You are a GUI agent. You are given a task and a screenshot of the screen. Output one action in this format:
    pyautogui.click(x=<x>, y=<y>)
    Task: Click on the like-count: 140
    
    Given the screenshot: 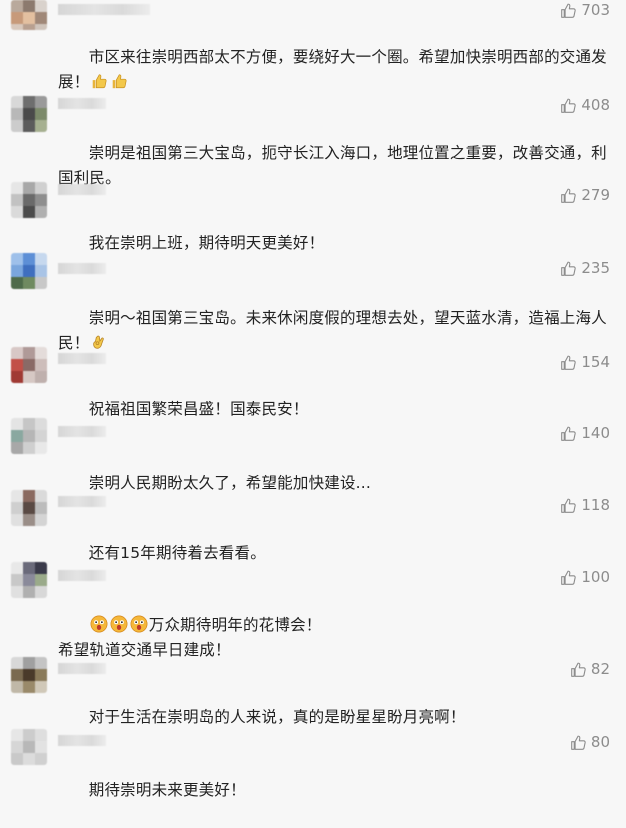 What is the action you would take?
    pyautogui.click(x=595, y=433)
    